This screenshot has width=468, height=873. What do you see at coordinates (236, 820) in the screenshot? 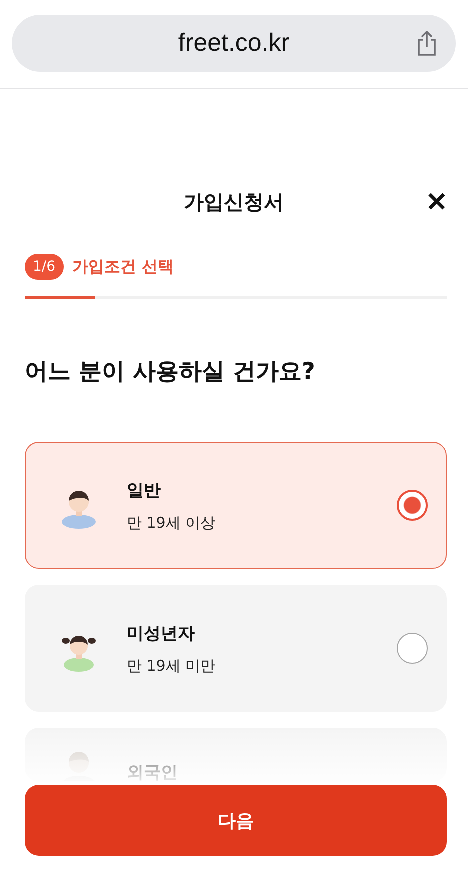
I see `next-button: 다음` at bounding box center [236, 820].